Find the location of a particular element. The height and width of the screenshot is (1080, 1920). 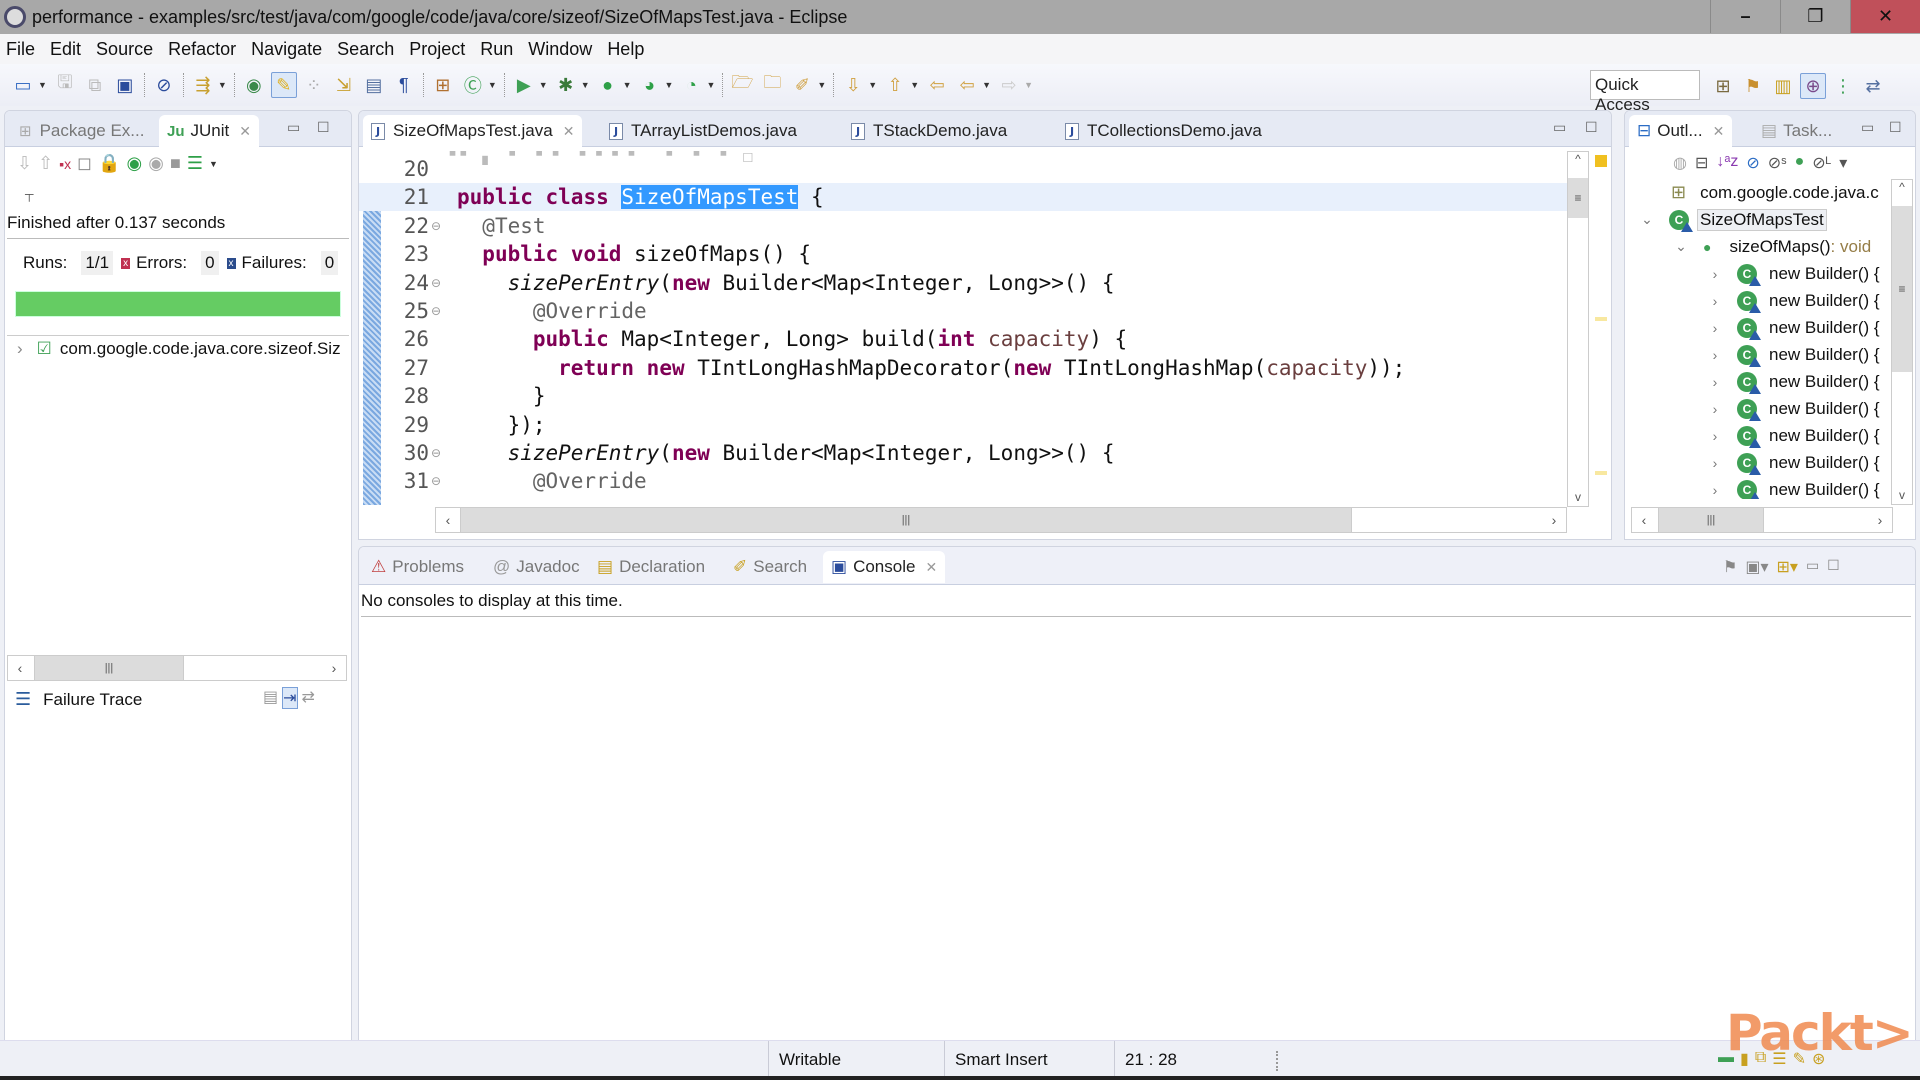

show-whitespace-icon: ⁘ is located at coordinates (314, 85).